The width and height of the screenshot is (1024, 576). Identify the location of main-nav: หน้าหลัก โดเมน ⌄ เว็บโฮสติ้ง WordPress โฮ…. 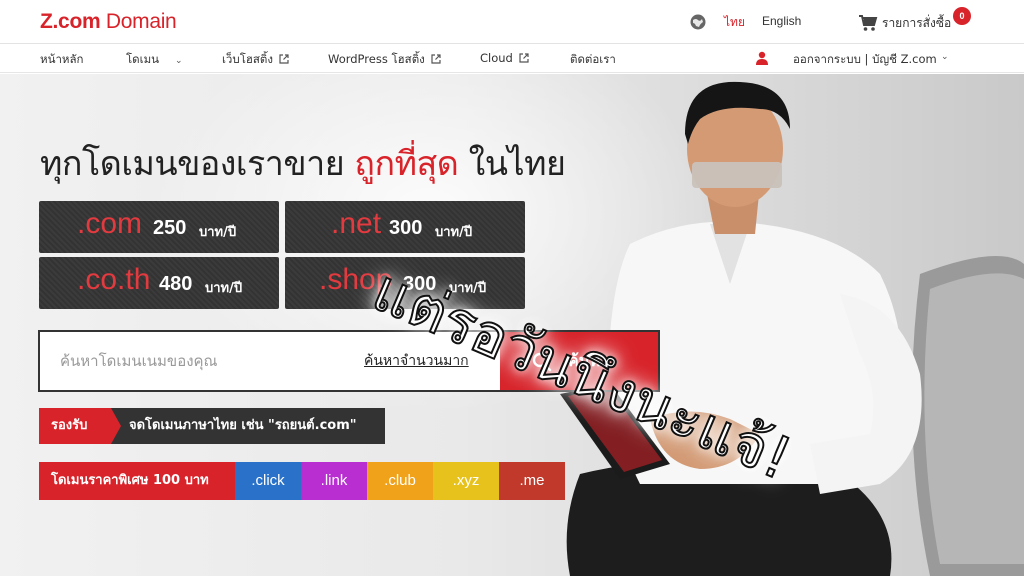
(512, 59).